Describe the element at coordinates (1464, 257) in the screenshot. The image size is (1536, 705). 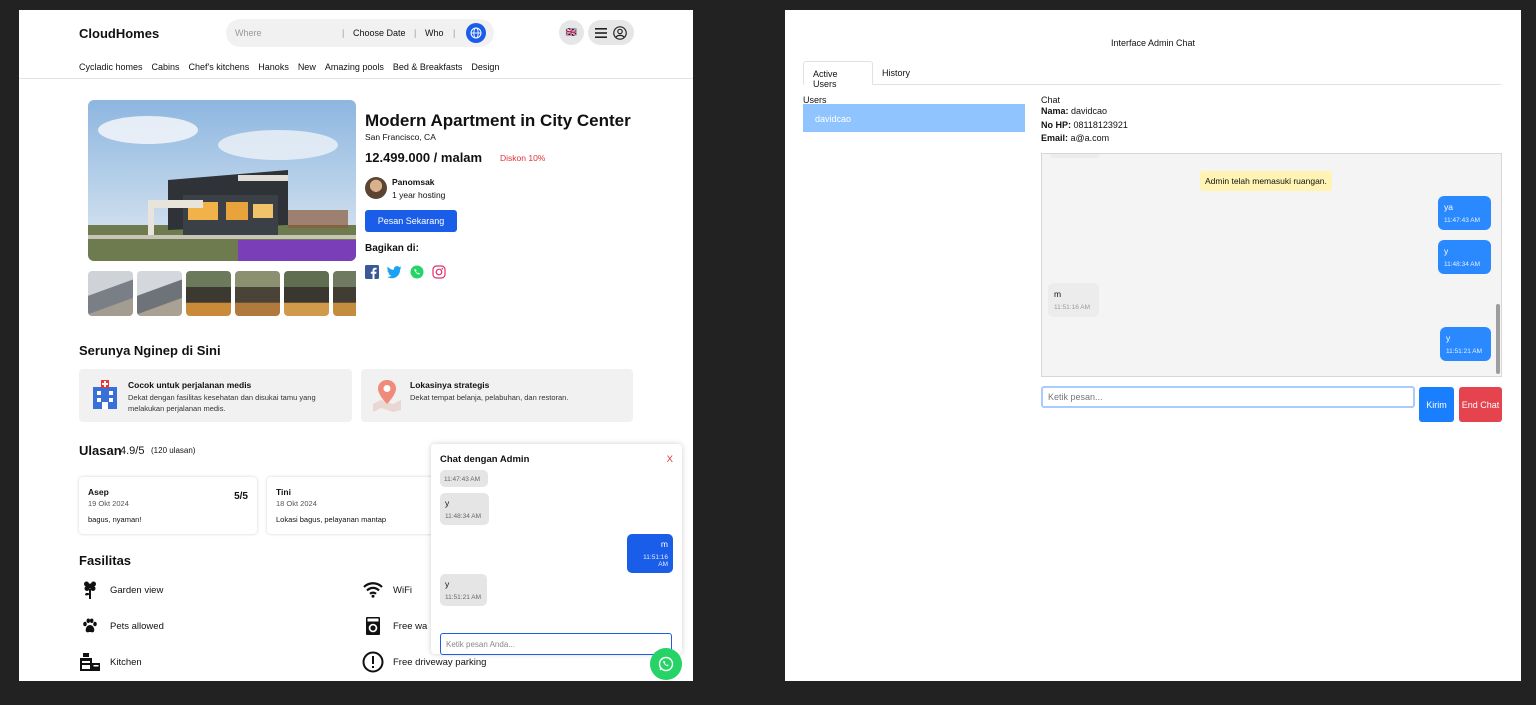
I see `chat-message: y 11:48:34 AM` at that location.